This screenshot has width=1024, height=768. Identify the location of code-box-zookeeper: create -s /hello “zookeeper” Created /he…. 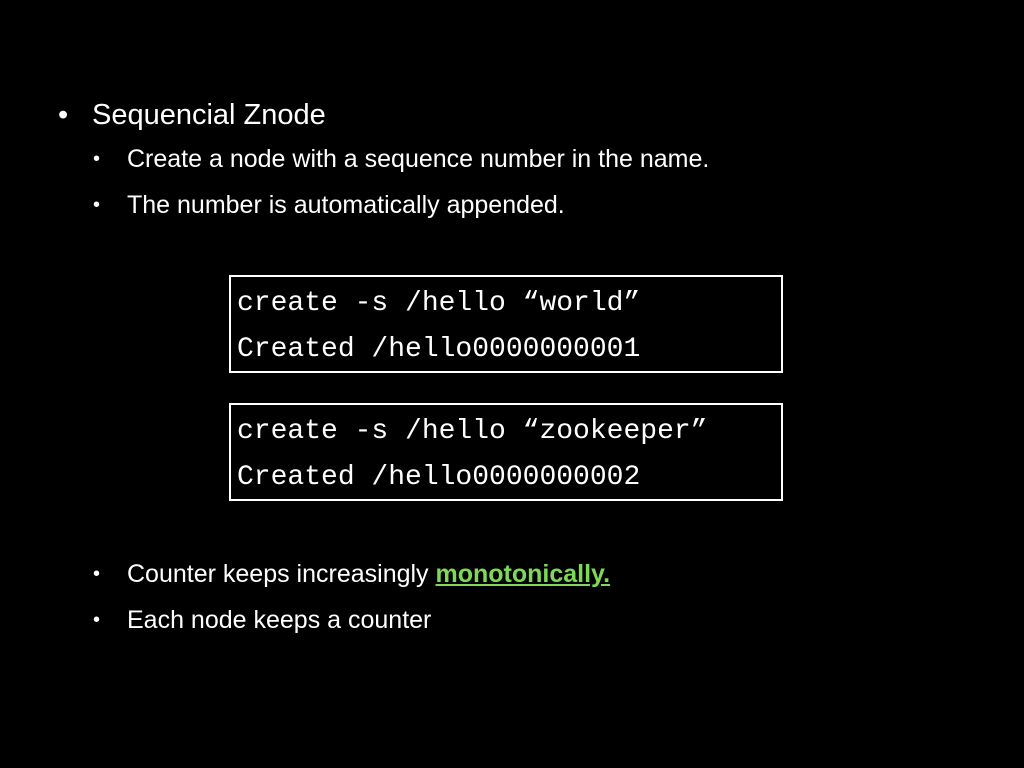
(506, 452).